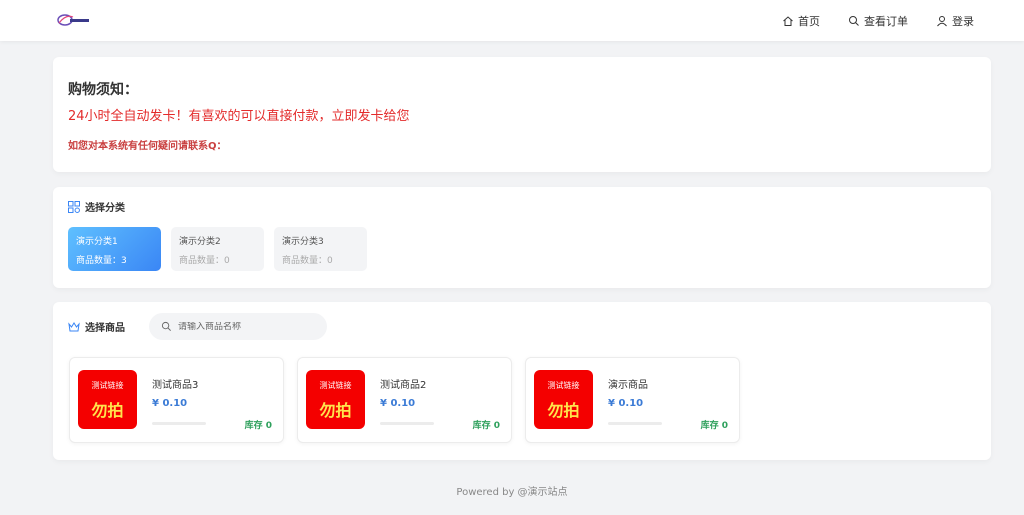  Describe the element at coordinates (628, 385) in the screenshot. I see `product-name: 演示商品` at that location.